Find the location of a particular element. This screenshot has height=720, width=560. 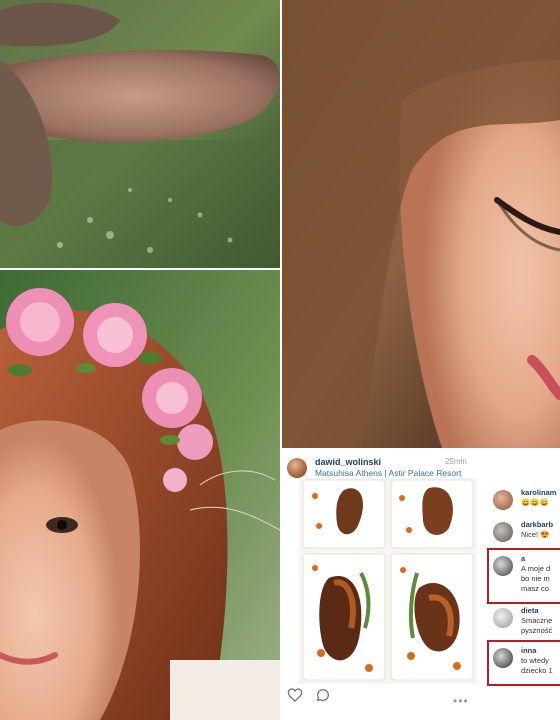

post-time: 25min is located at coordinates (456, 461).